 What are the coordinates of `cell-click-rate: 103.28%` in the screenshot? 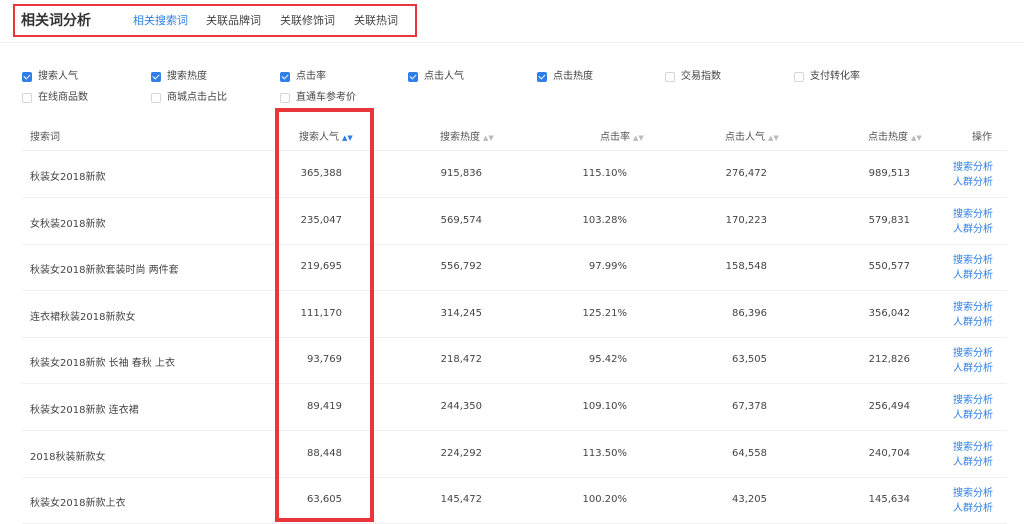 It's located at (605, 220).